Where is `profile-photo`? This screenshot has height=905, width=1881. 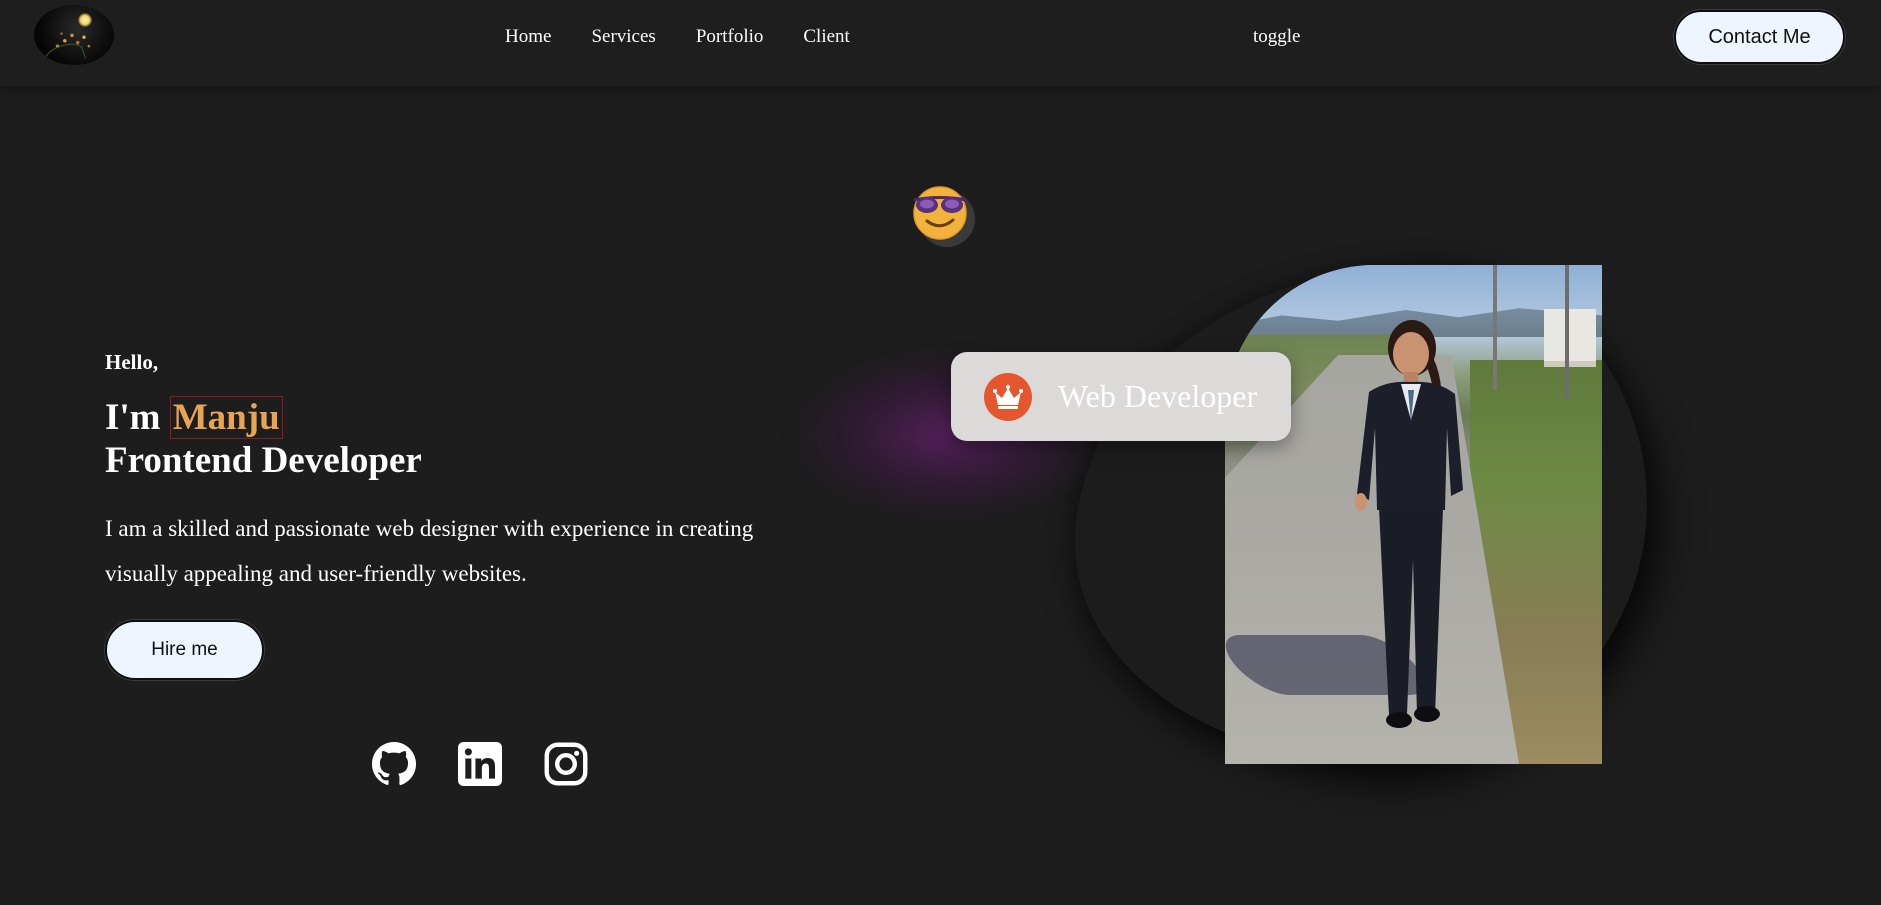 profile-photo is located at coordinates (1413, 514).